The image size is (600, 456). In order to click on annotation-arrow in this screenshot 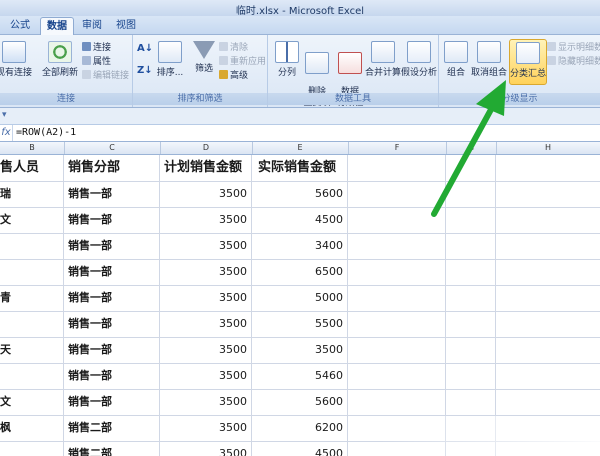, I will do `click(468, 148)`.